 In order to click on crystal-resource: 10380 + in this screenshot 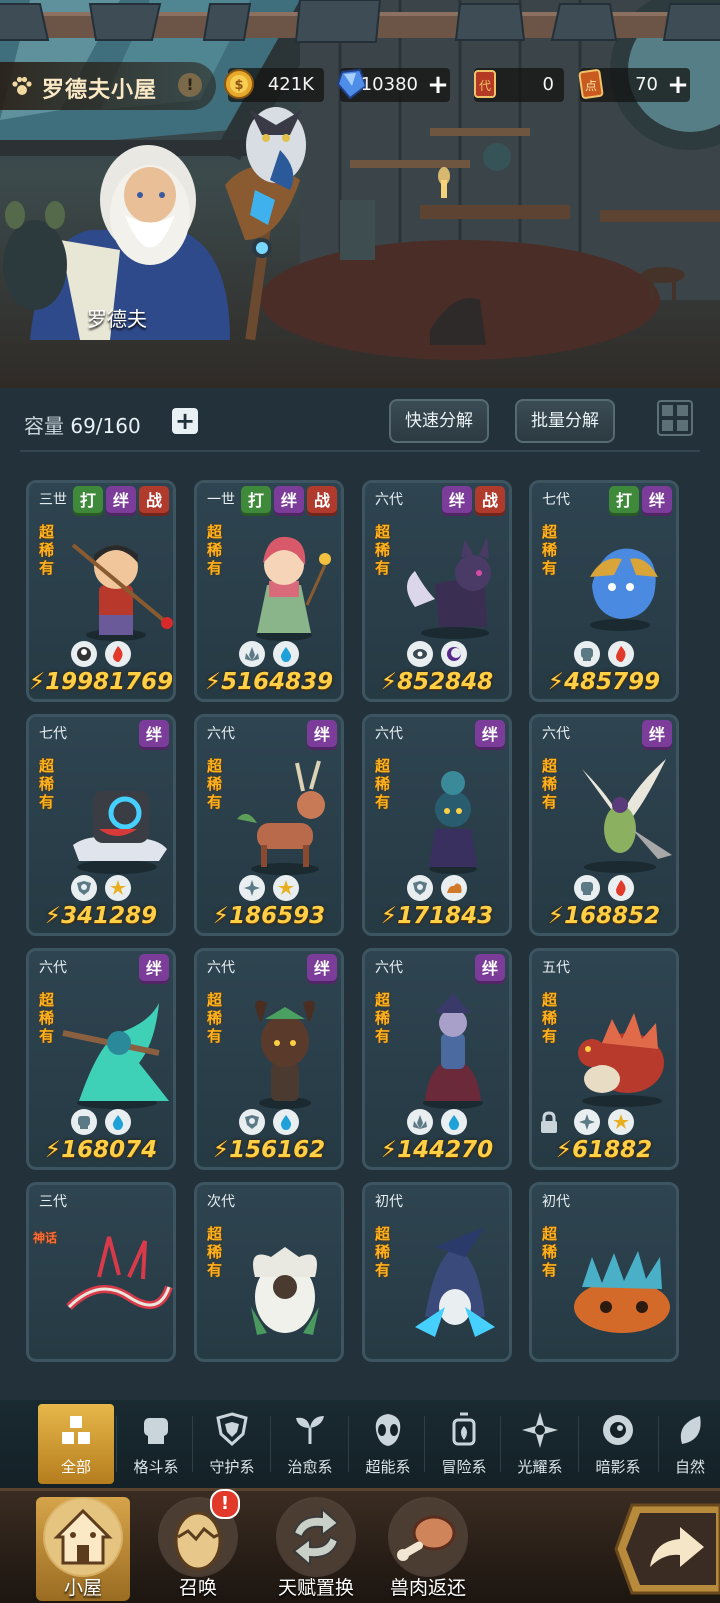, I will do `click(394, 85)`.